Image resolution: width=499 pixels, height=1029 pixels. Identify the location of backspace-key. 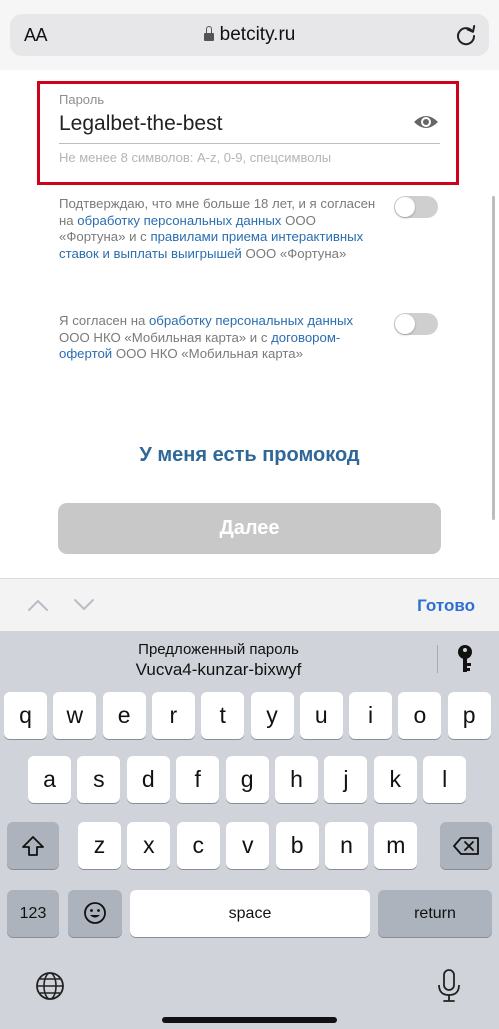
(466, 845).